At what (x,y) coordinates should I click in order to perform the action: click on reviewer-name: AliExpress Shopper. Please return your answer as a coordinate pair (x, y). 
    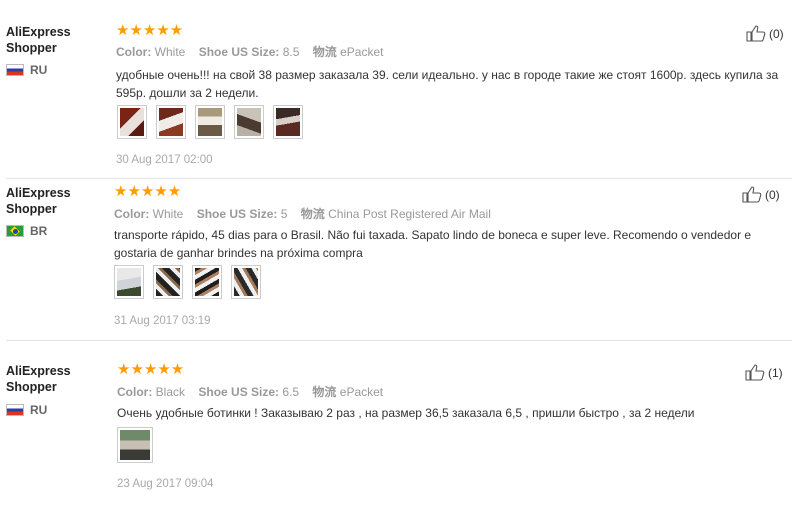
    Looking at the image, I should click on (38, 379).